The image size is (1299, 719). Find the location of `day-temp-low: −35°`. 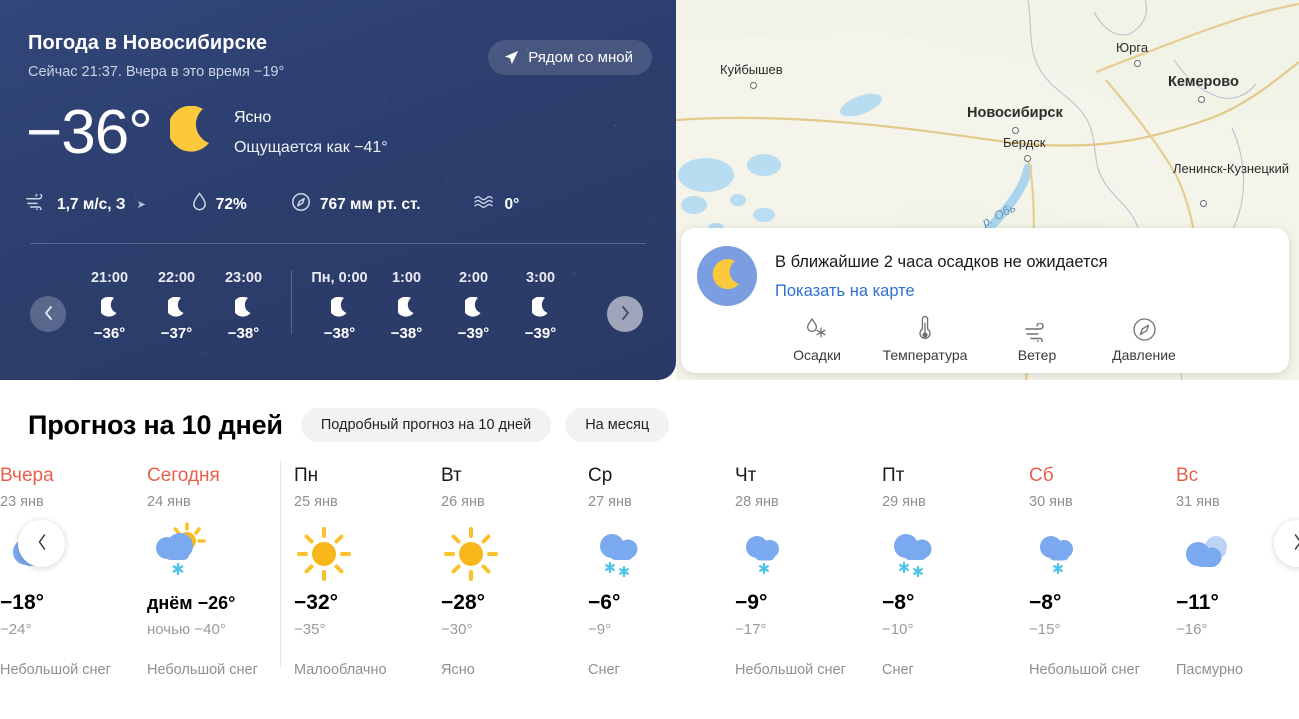

day-temp-low: −35° is located at coordinates (310, 629).